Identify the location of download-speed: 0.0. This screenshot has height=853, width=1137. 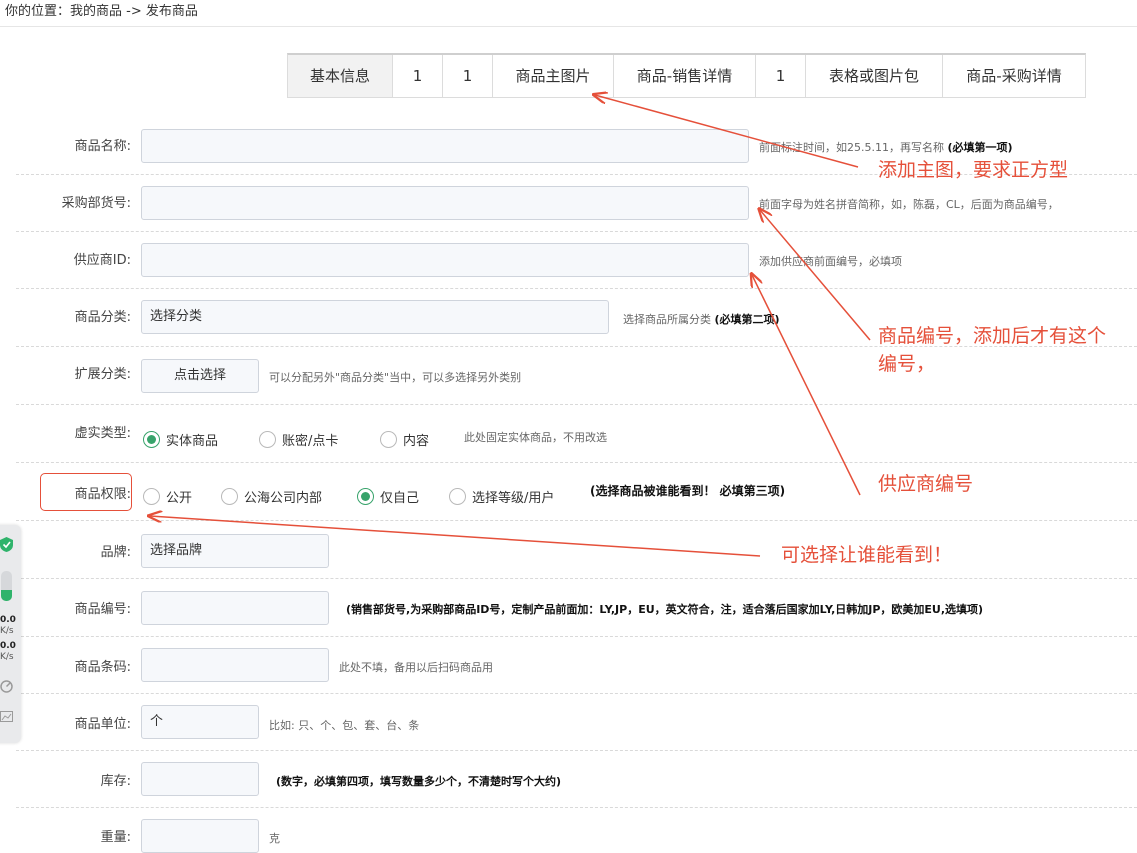
(8, 646).